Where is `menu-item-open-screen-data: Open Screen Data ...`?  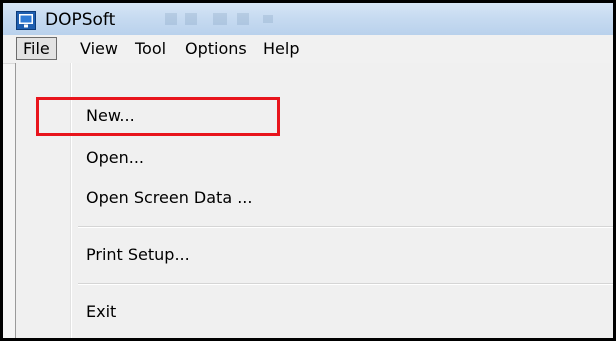 menu-item-open-screen-data: Open Screen Data ... is located at coordinates (169, 198).